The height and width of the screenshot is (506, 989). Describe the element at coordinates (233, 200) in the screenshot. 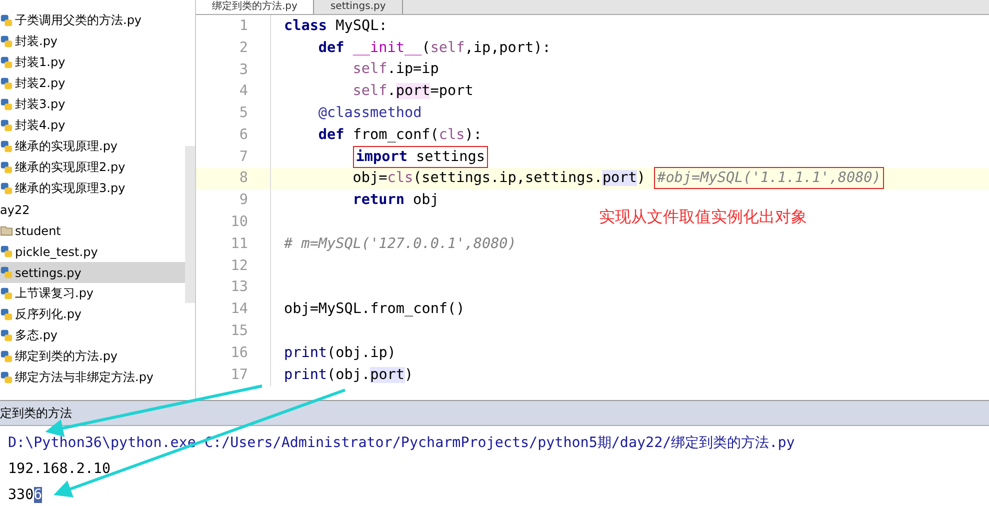

I see `line-number: 9` at that location.